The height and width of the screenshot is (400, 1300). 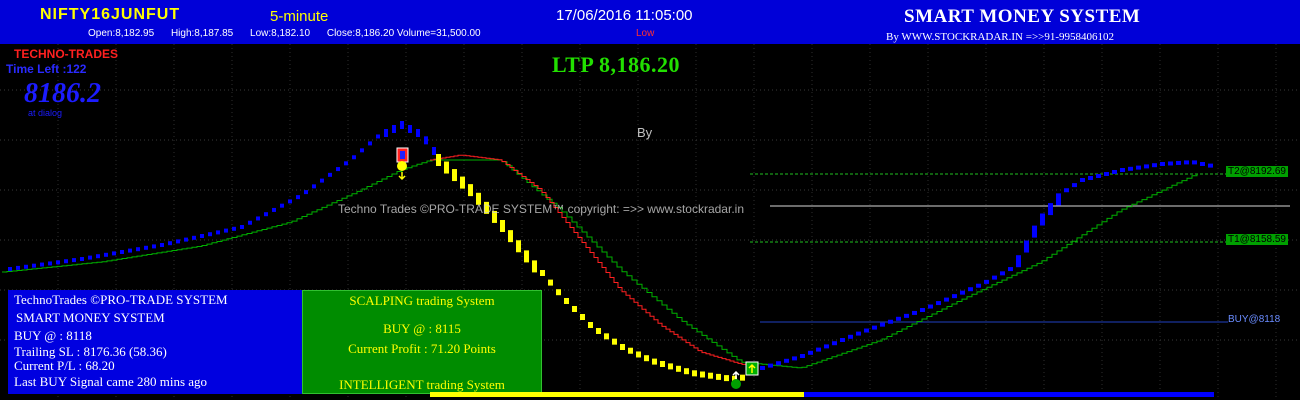 I want to click on panel-left-line6: Last BUY Signal came 280 mins ago, so click(x=111, y=381).